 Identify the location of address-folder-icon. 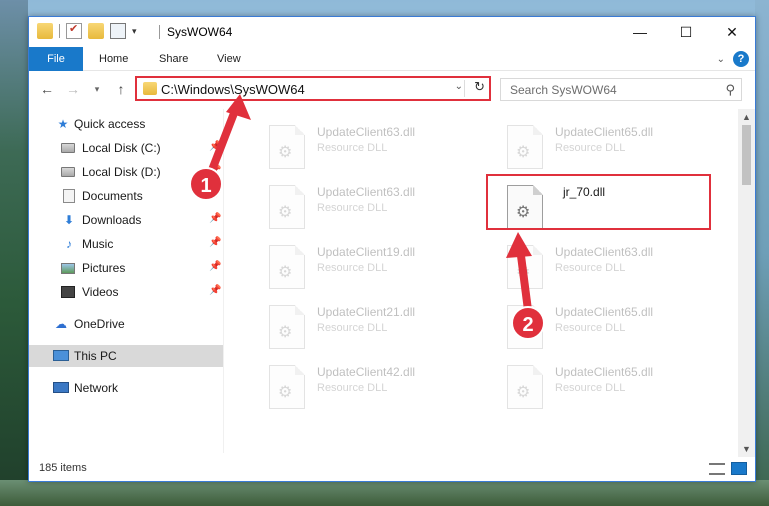
(150, 88).